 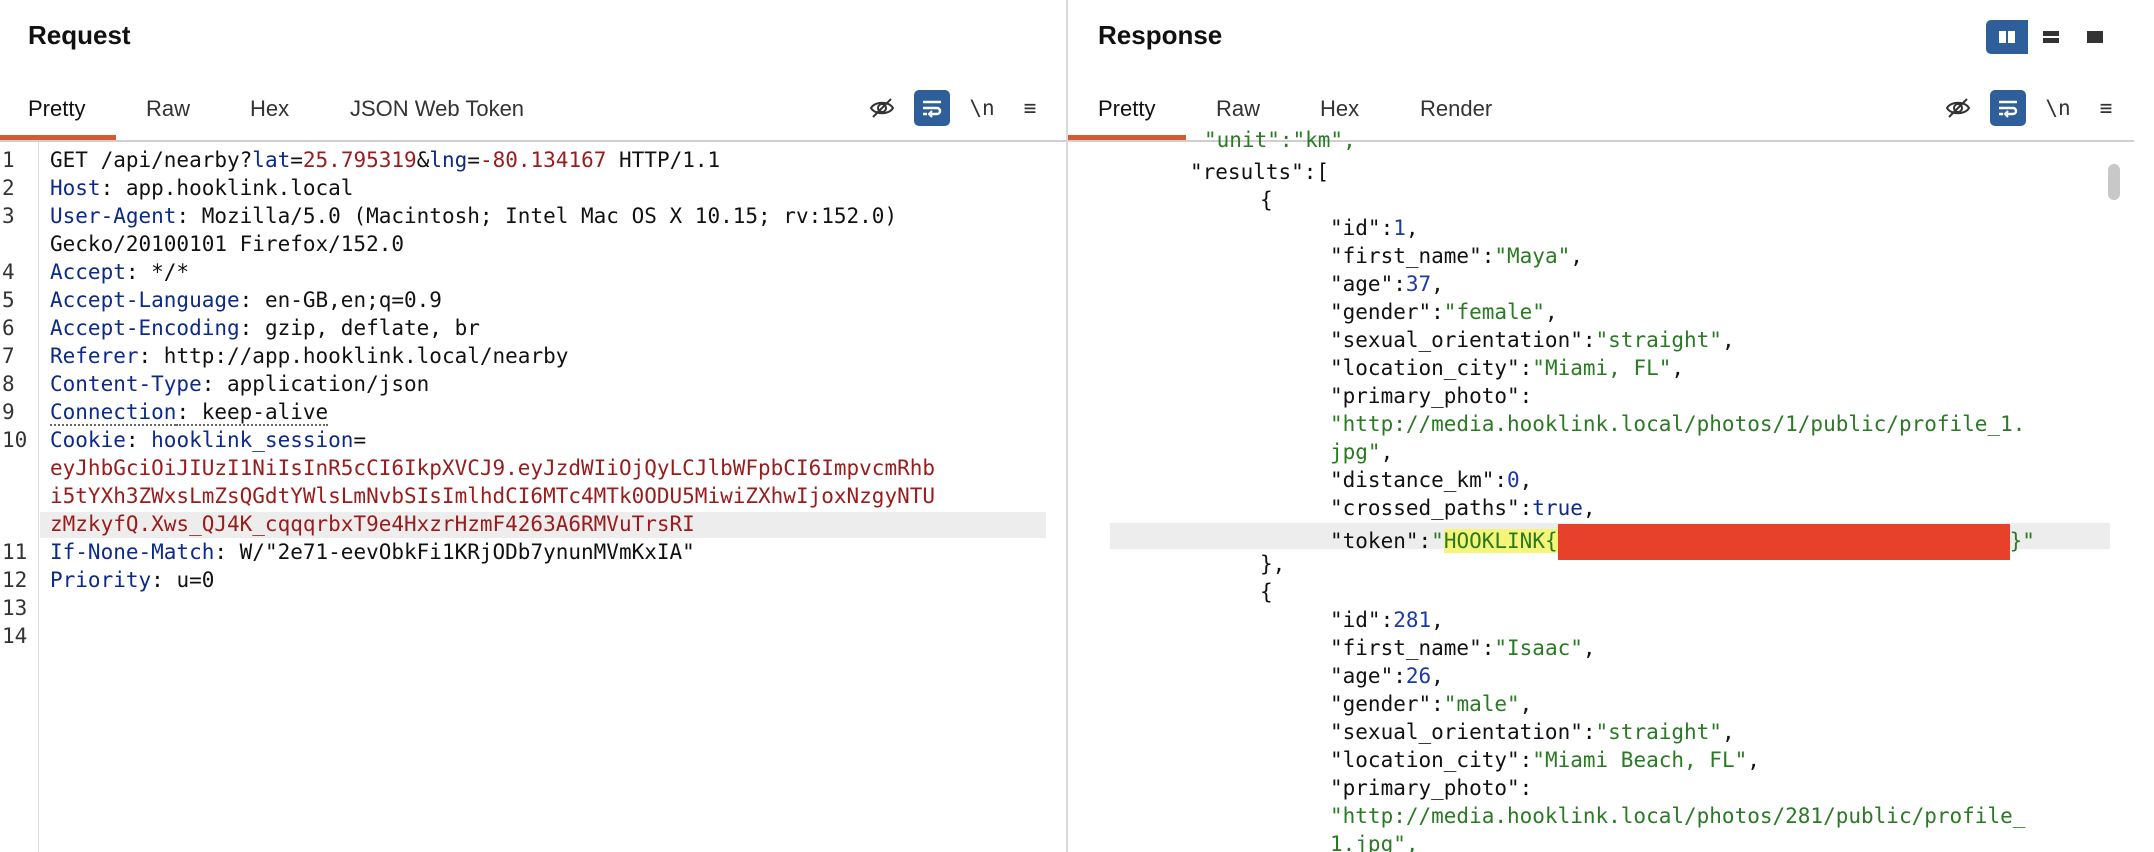 What do you see at coordinates (8, 384) in the screenshot?
I see `line-number: 8` at bounding box center [8, 384].